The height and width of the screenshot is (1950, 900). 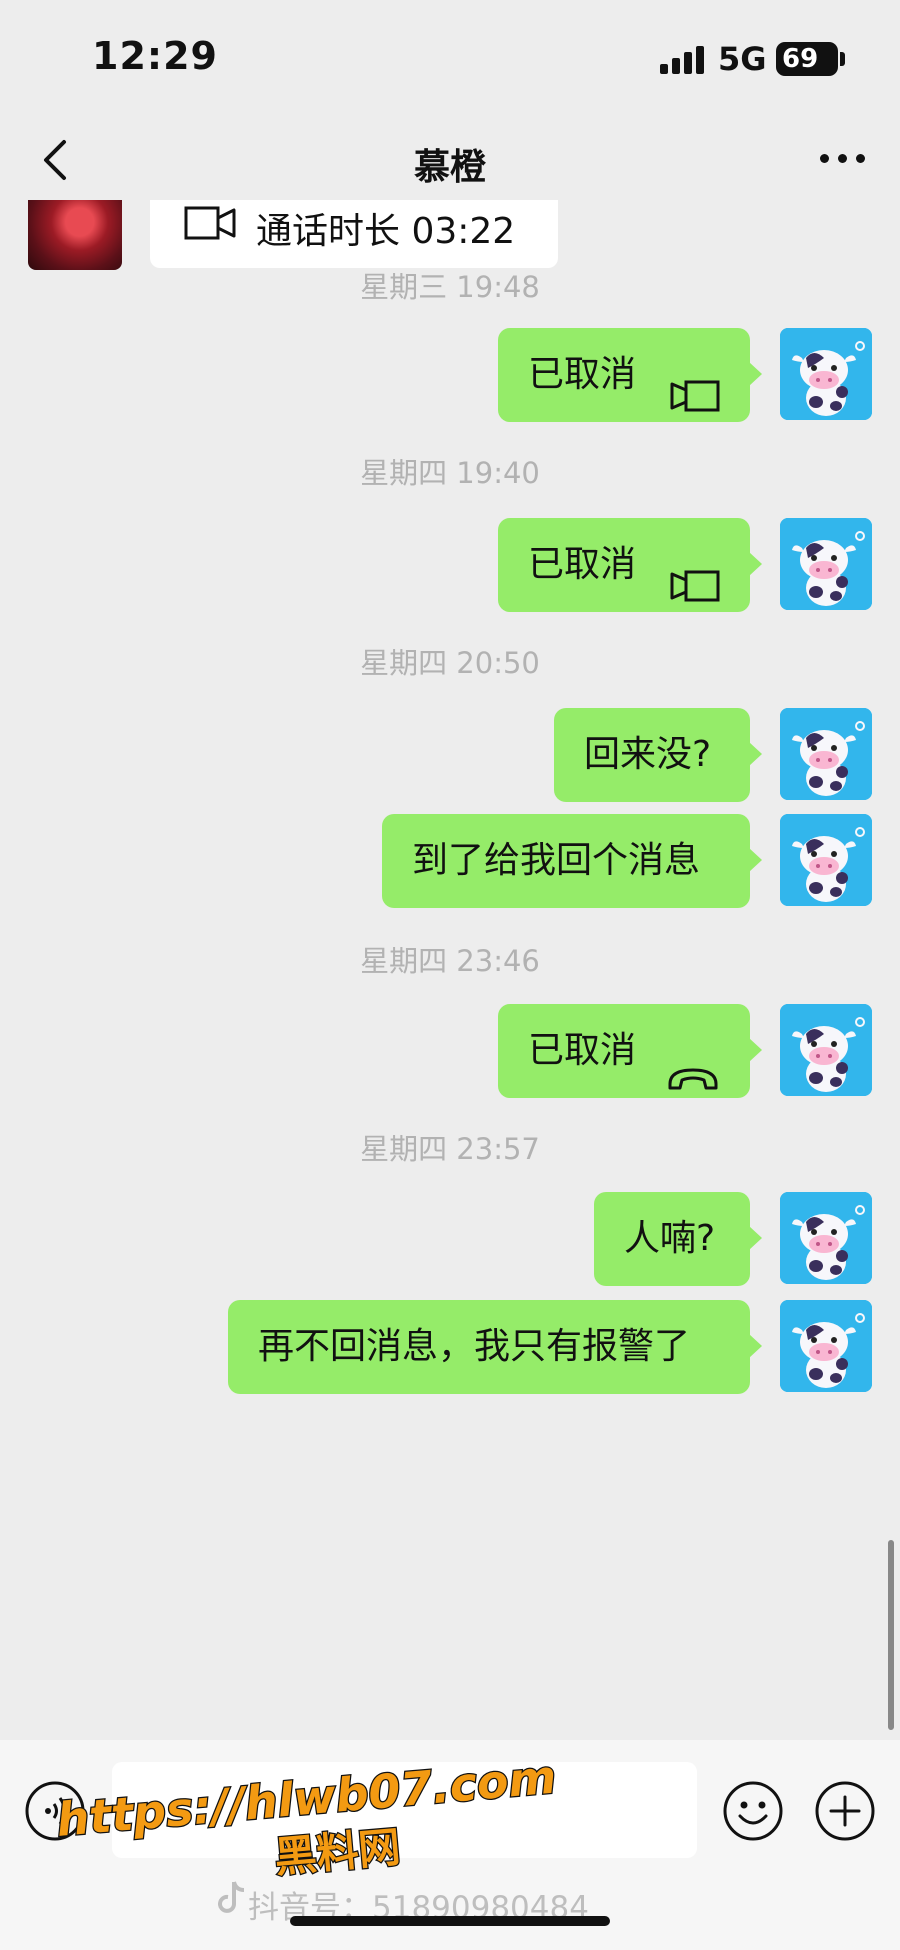 I want to click on timestamp: 星期四 23:46, so click(x=450, y=961).